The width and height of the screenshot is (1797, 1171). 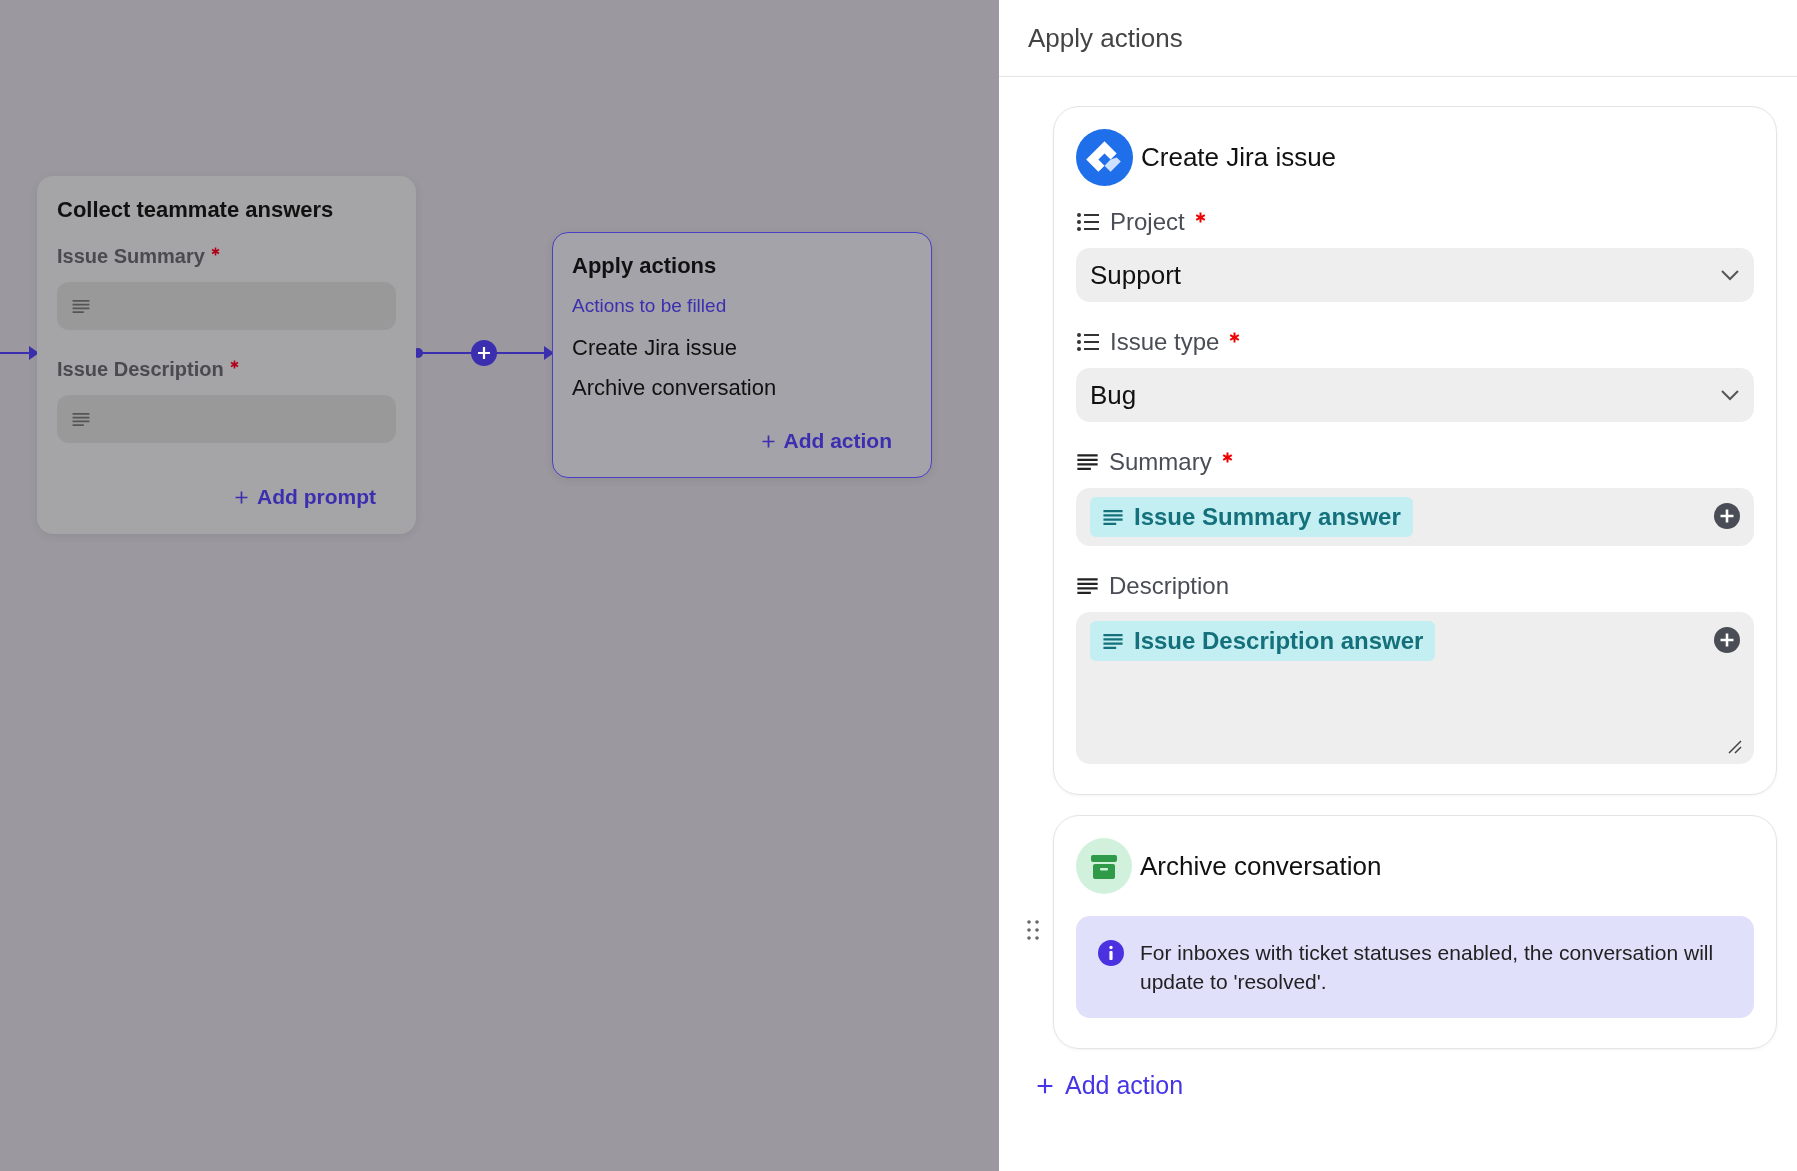 What do you see at coordinates (742, 355) in the screenshot?
I see `node-card: Apply actions Actions to be filled Create Jira issue Archive conversation Add action` at bounding box center [742, 355].